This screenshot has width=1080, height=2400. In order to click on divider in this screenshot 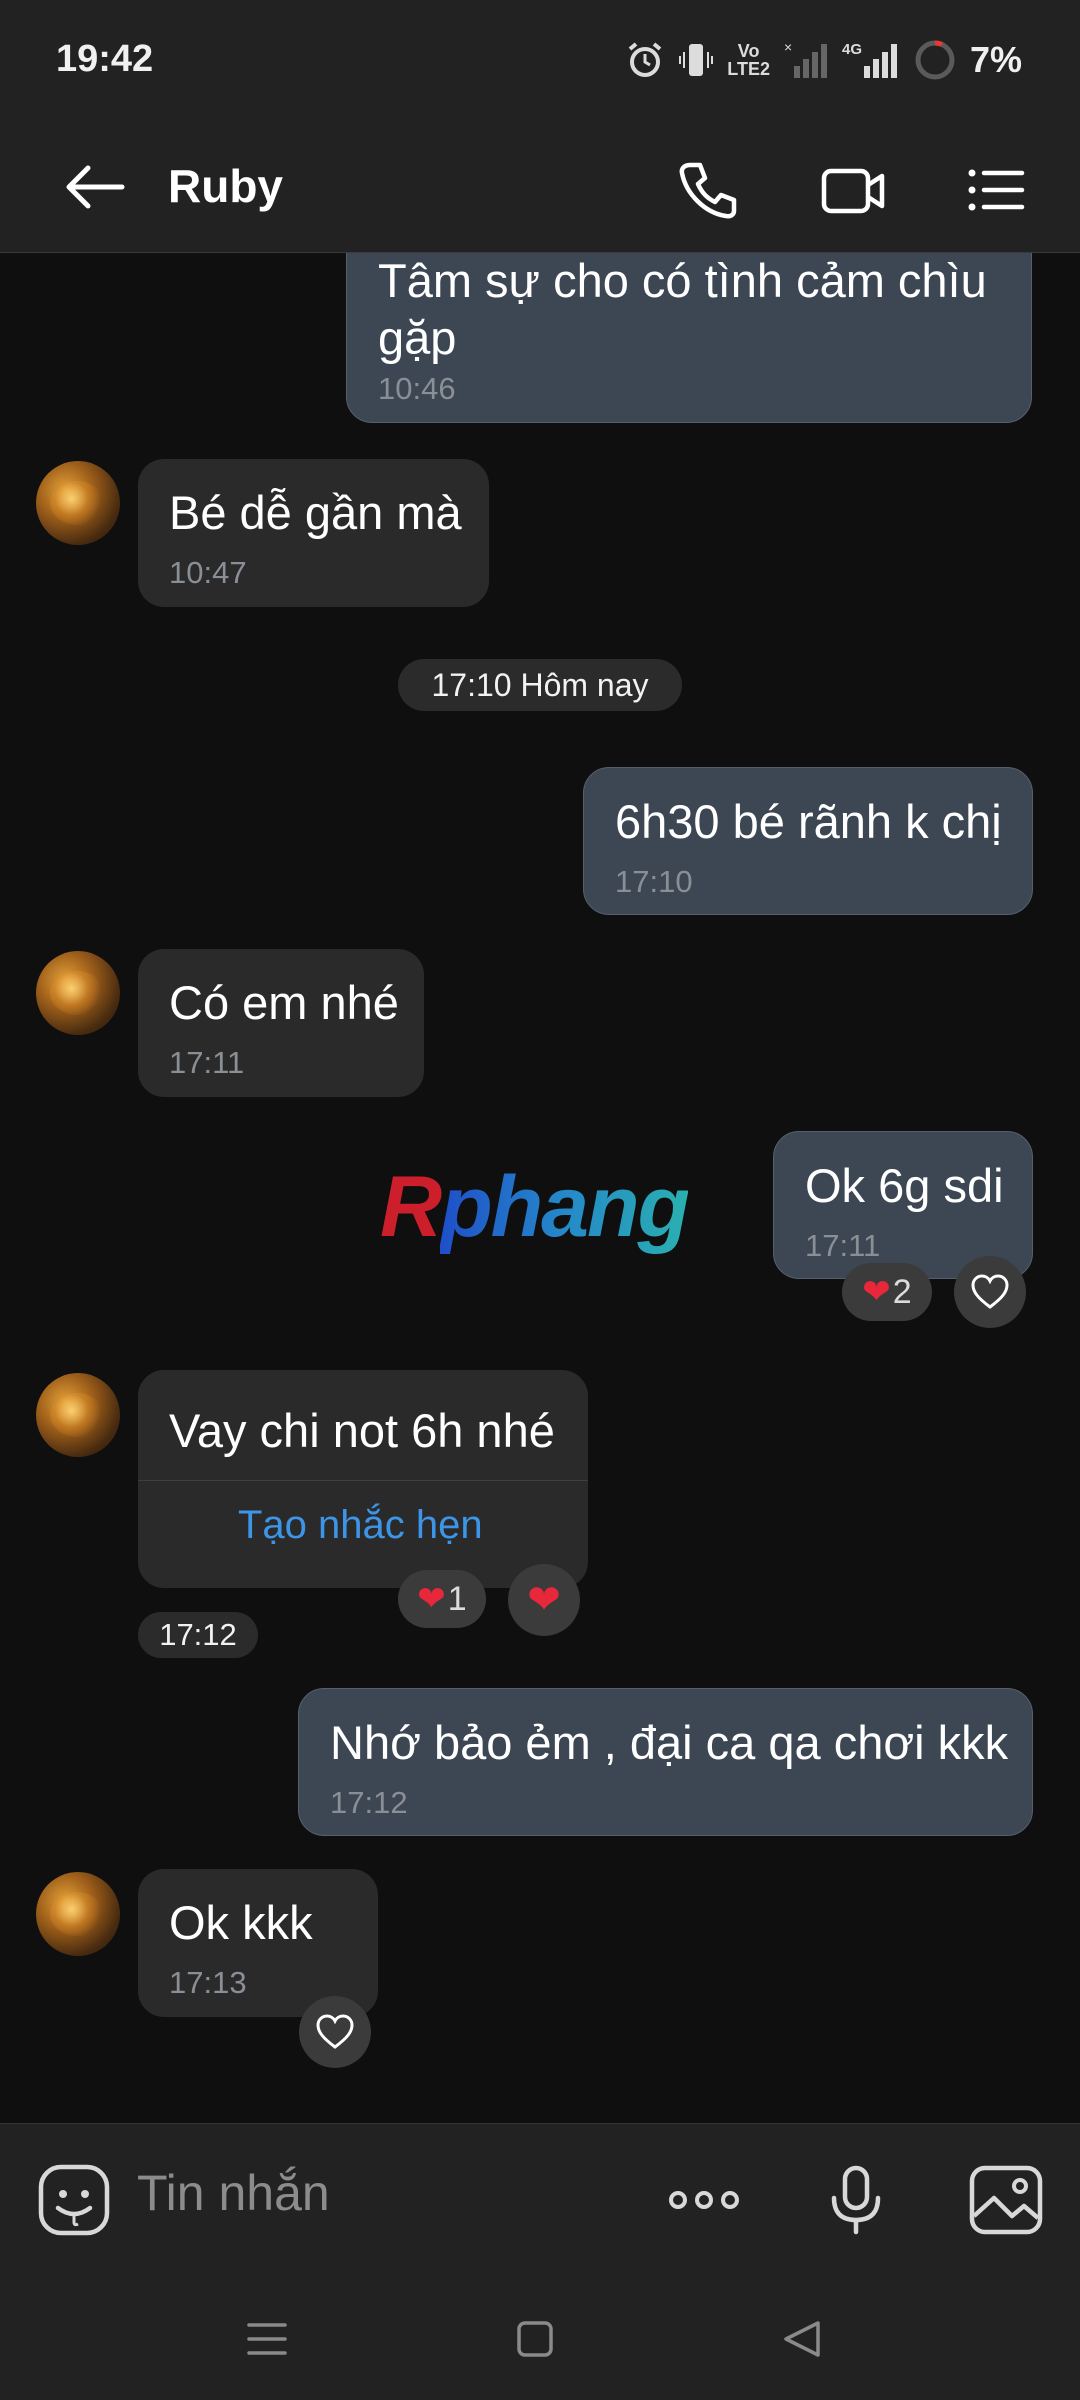, I will do `click(363, 1480)`.